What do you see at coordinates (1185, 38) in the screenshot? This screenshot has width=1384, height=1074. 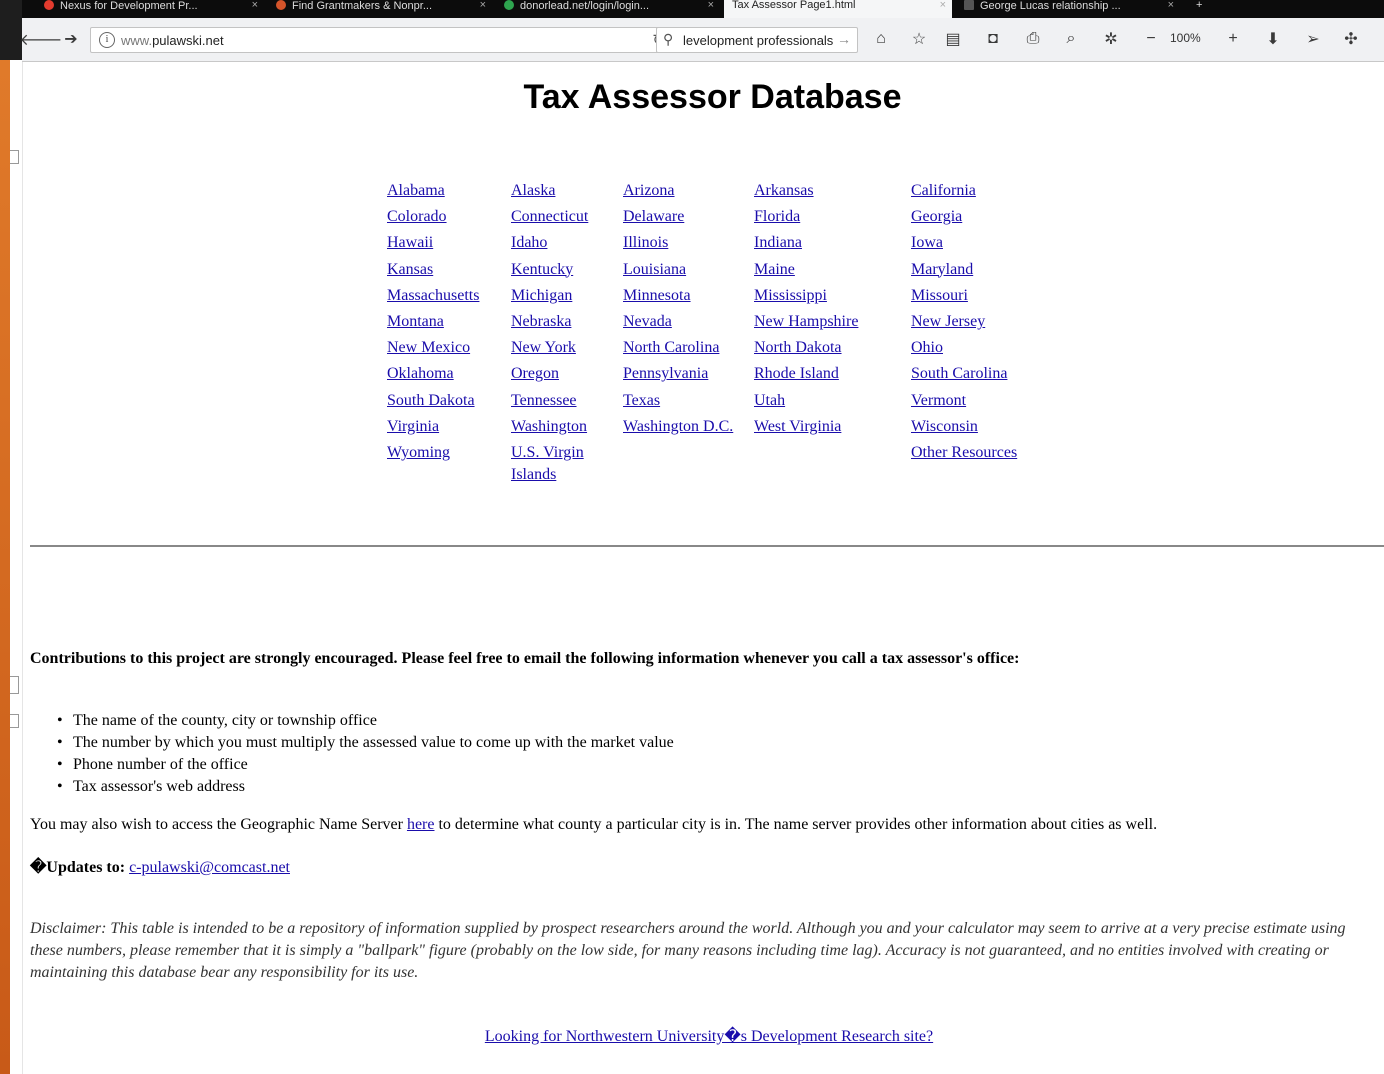 I see `zoom-level: 100%` at bounding box center [1185, 38].